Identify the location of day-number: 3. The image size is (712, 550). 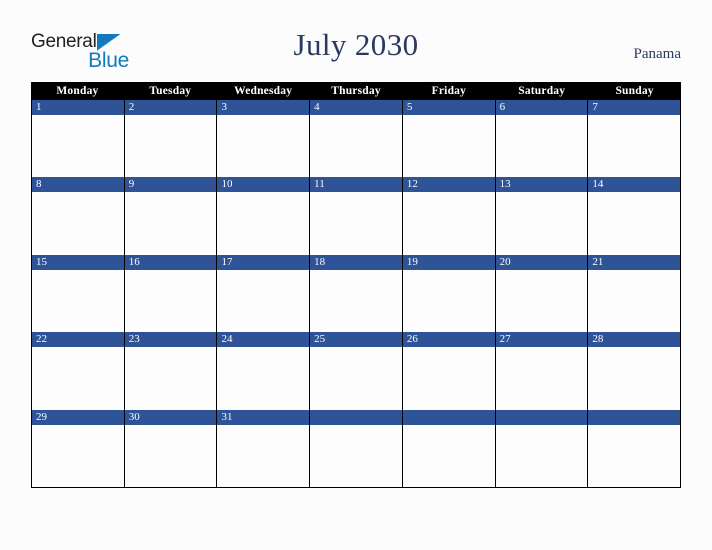
(263, 107).